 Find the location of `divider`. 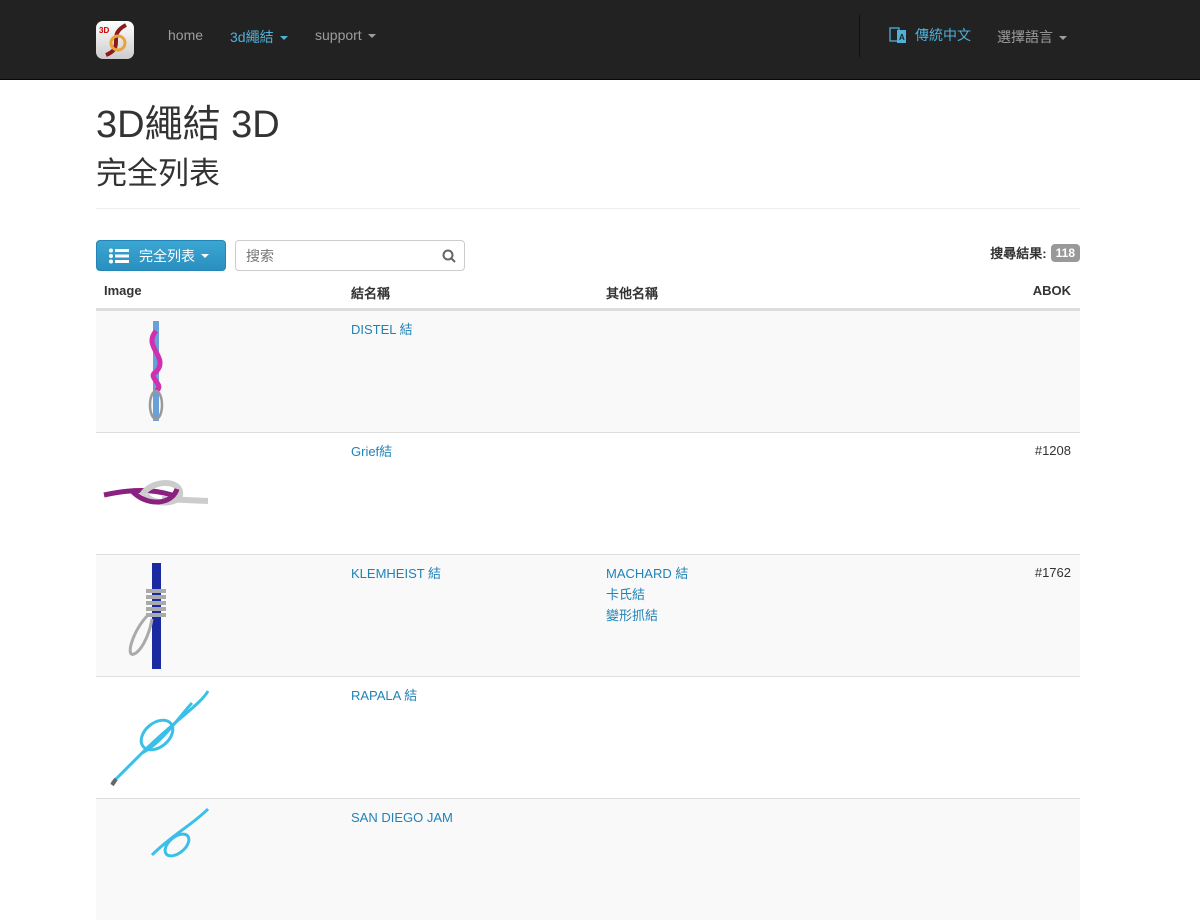

divider is located at coordinates (588, 208).